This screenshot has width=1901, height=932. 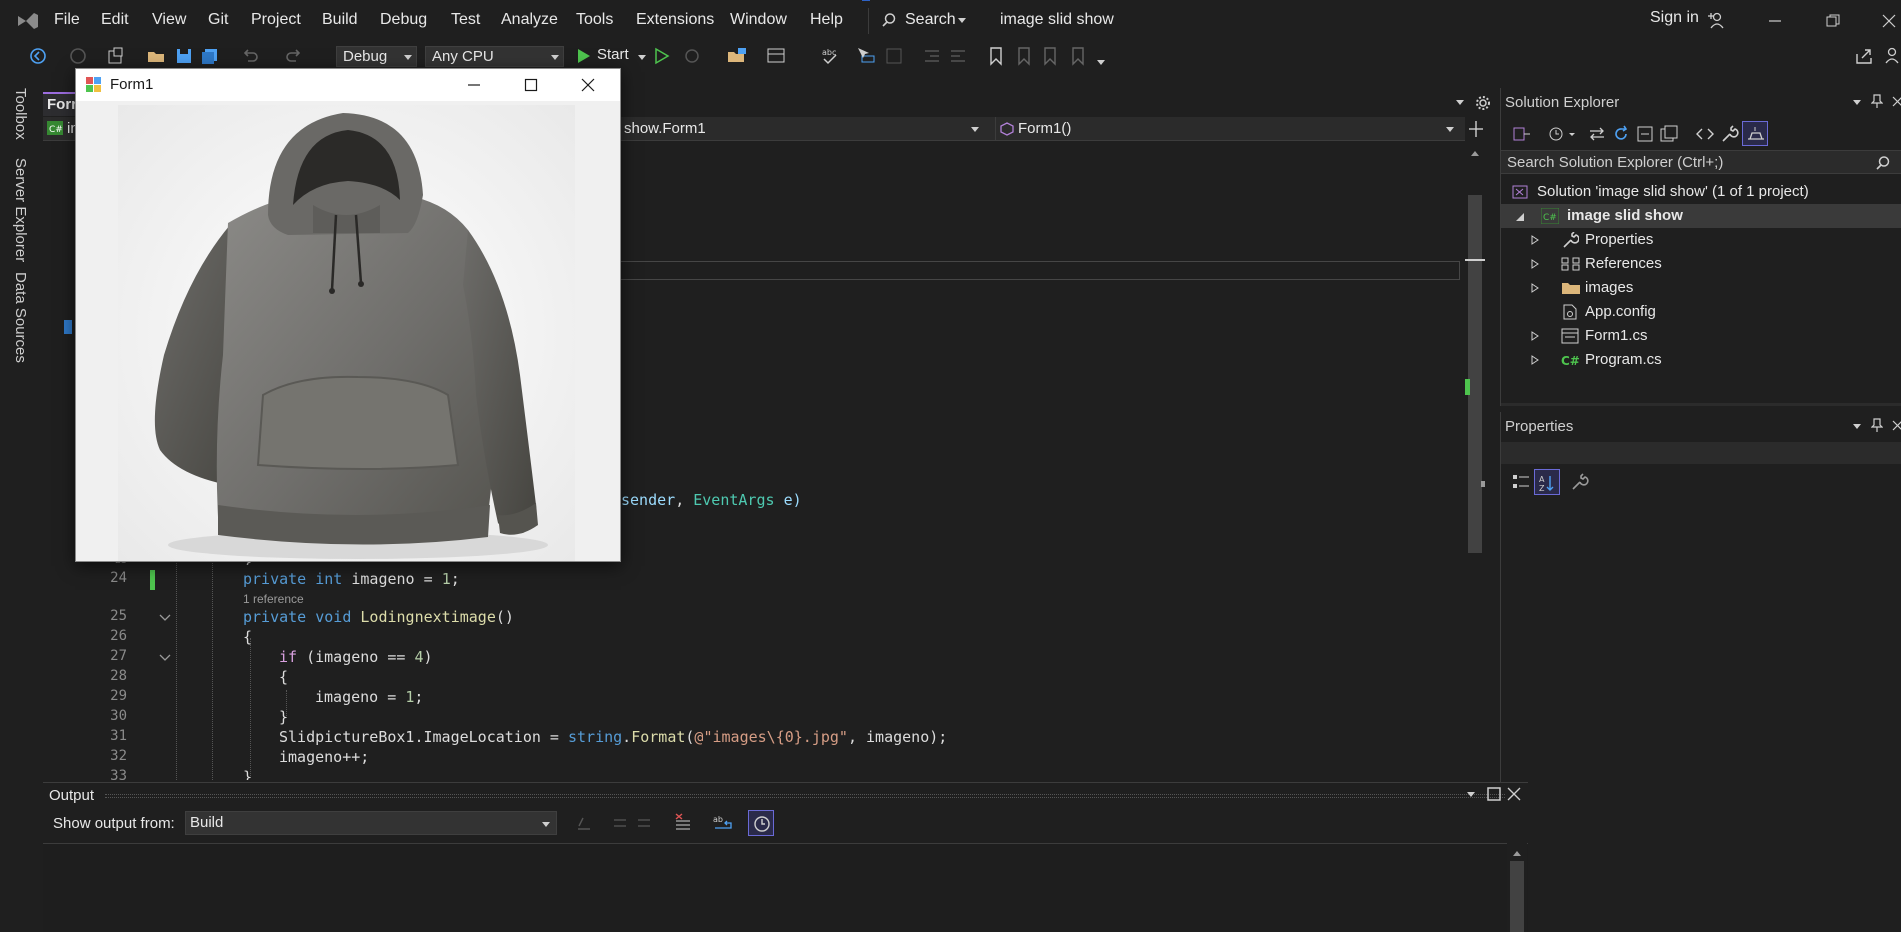 What do you see at coordinates (1521, 482) in the screenshot?
I see `categorized-icon` at bounding box center [1521, 482].